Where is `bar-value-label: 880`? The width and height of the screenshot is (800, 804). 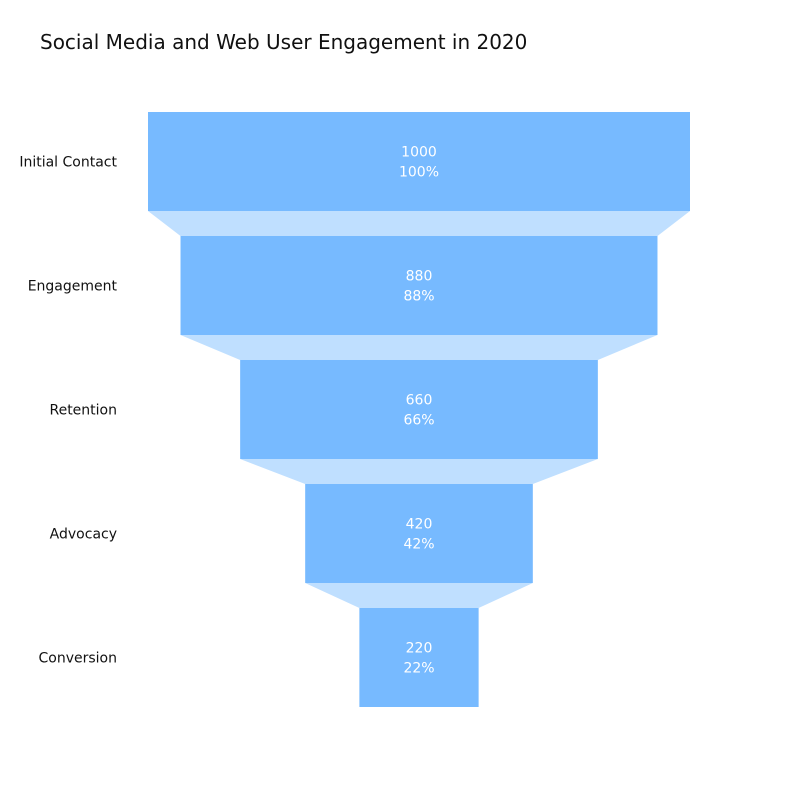
bar-value-label: 880 is located at coordinates (419, 277).